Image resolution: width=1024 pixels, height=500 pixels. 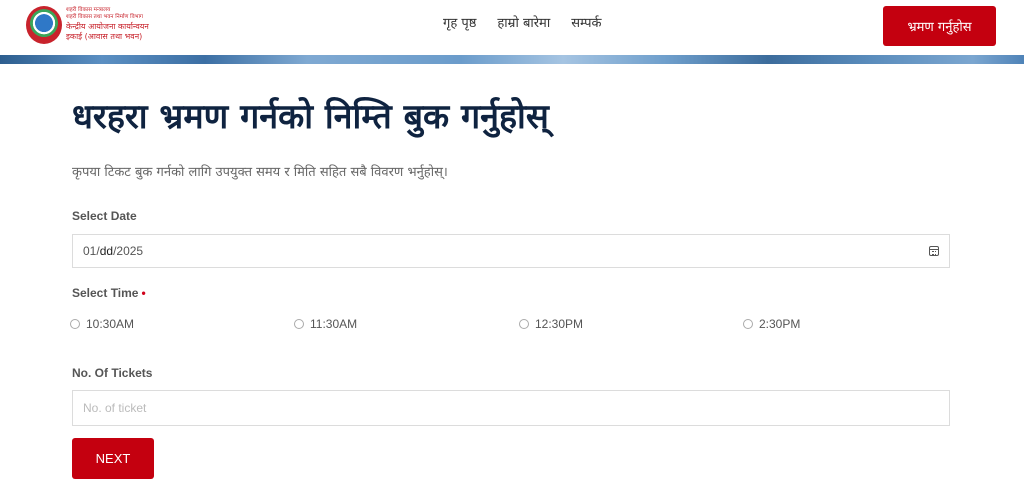 I want to click on nav-home: गृह पृष्ठ, so click(x=459, y=22).